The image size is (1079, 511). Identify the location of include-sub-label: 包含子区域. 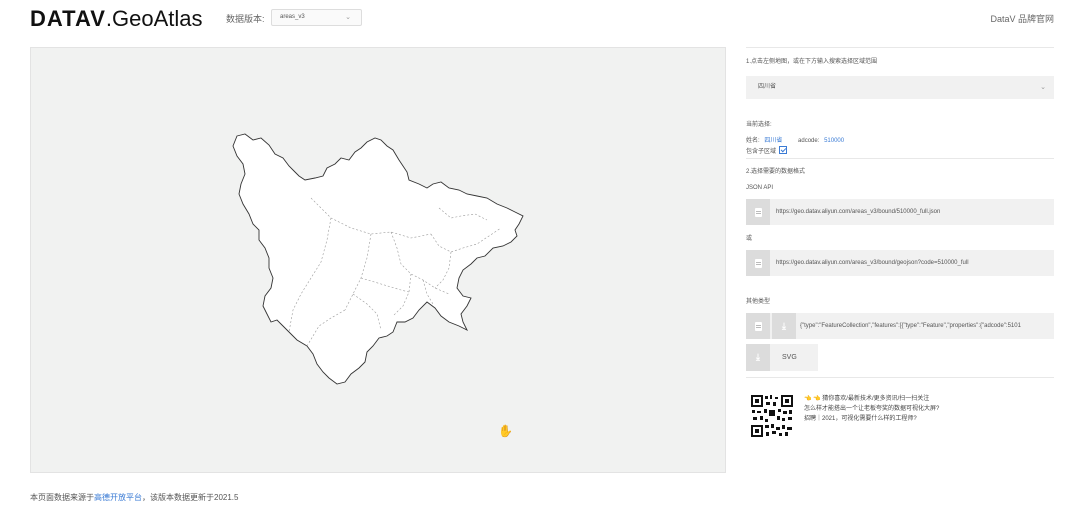
(761, 152).